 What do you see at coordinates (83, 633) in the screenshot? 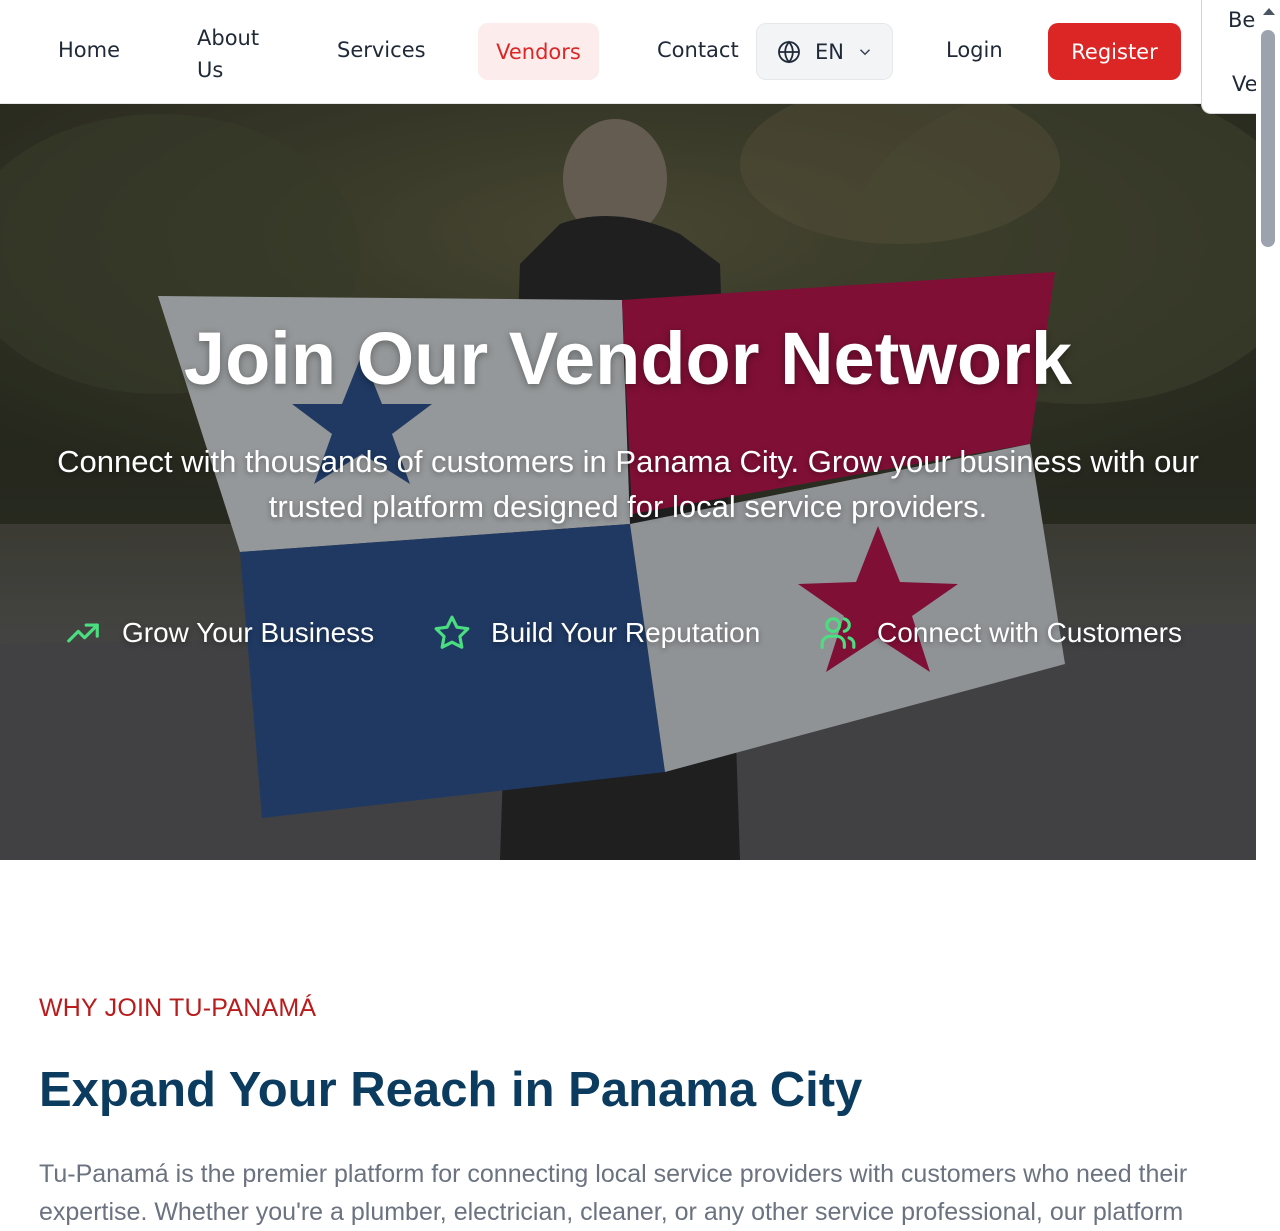
I see `trending-up-icon` at bounding box center [83, 633].